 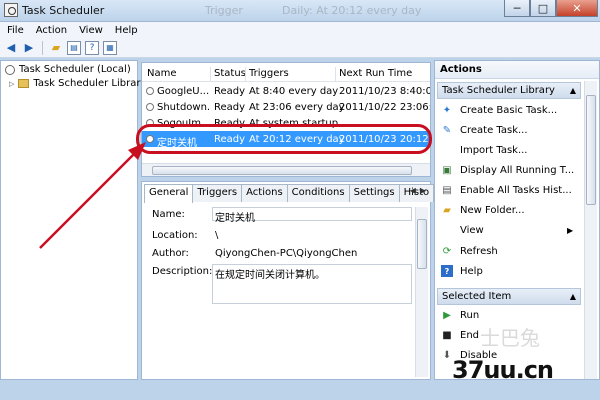 What do you see at coordinates (224, 10) in the screenshot?
I see `background-window-title: Trigger` at bounding box center [224, 10].